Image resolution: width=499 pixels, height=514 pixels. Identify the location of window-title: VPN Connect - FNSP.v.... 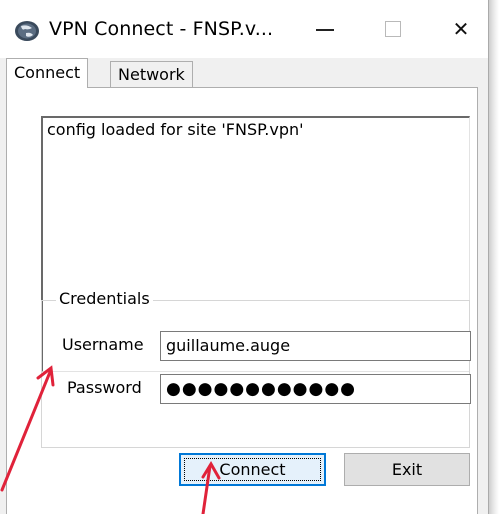
(161, 29).